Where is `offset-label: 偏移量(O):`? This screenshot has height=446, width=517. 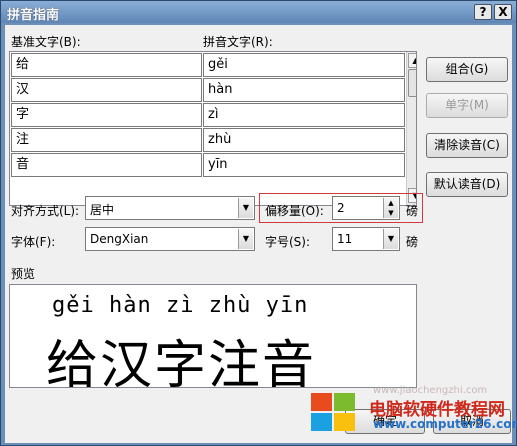 offset-label: 偏移量(O): is located at coordinates (294, 211).